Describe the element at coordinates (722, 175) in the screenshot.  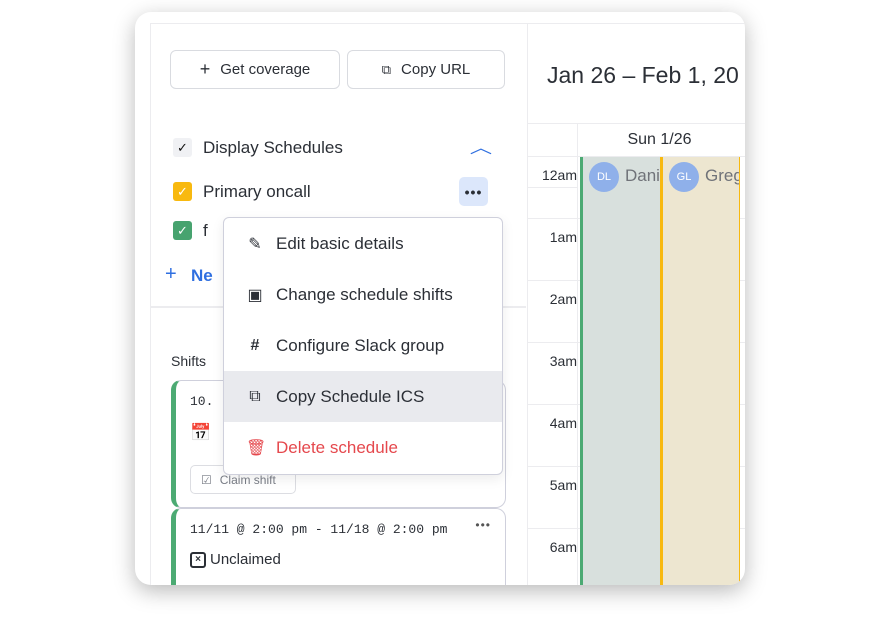
I see `event-name: Greg` at that location.